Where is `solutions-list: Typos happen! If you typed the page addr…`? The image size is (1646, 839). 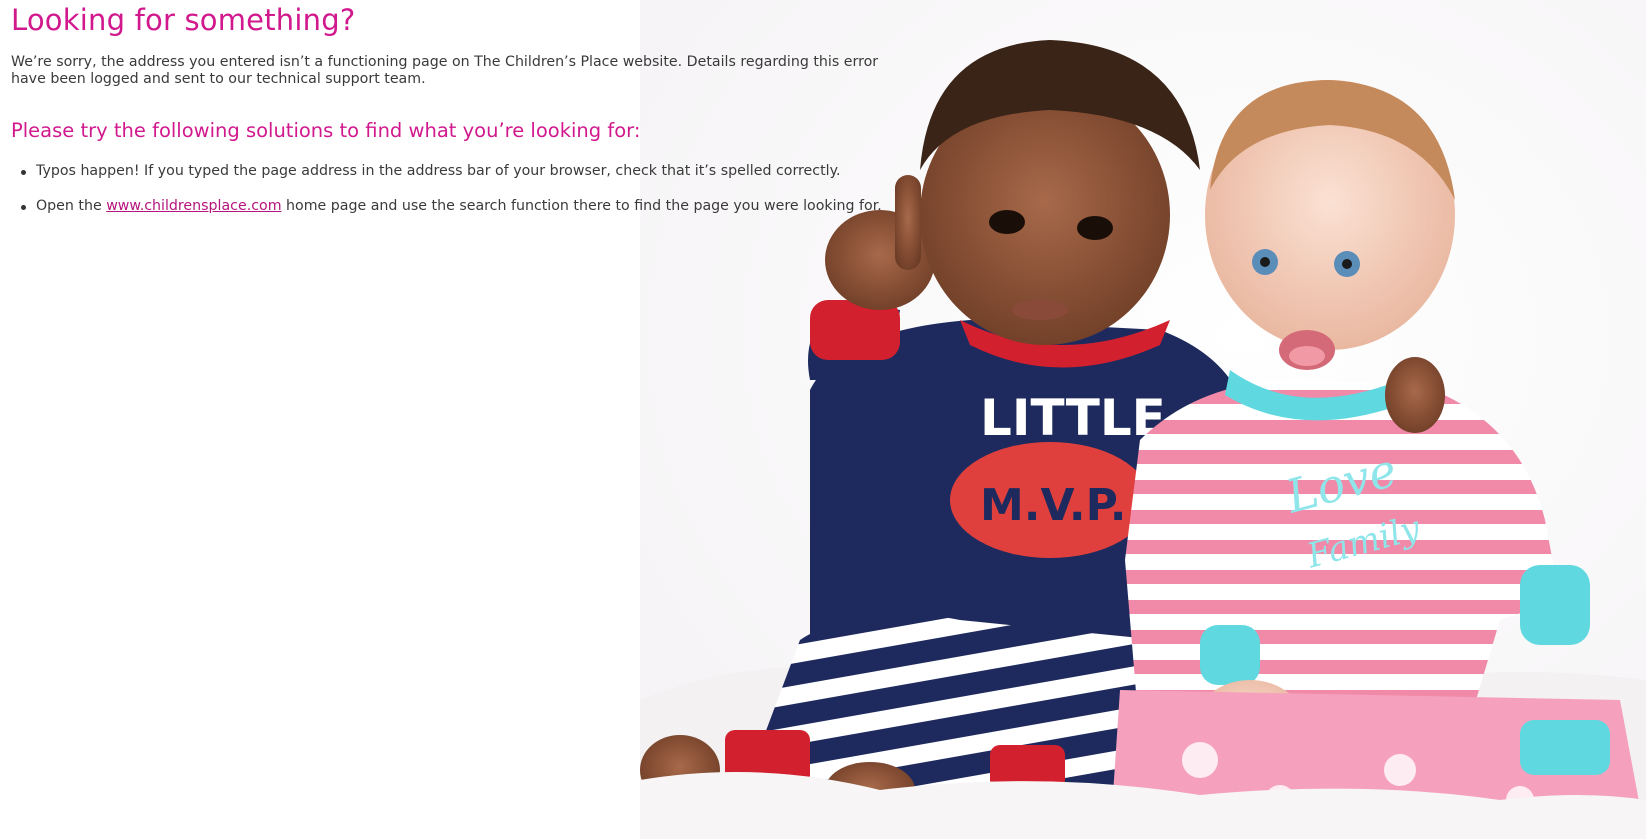
solutions-list: Typos happen! If you typed the page addr… is located at coordinates (451, 189).